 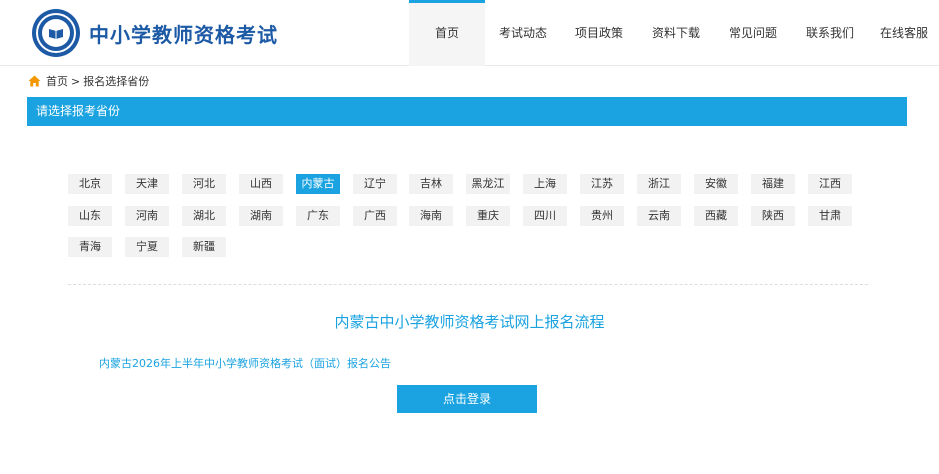 What do you see at coordinates (830, 216) in the screenshot?
I see `province-button: 甘肃` at bounding box center [830, 216].